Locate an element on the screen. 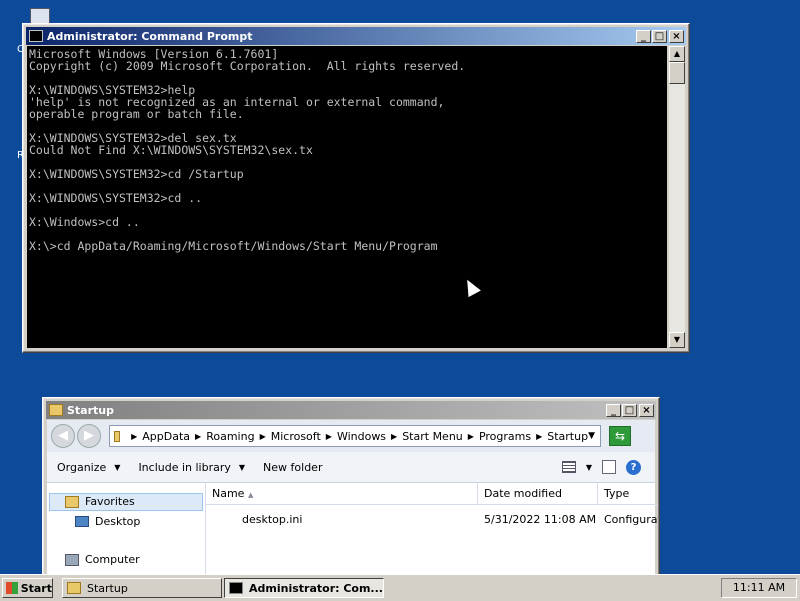  nav-favorites: Favorites is located at coordinates (100, 501).